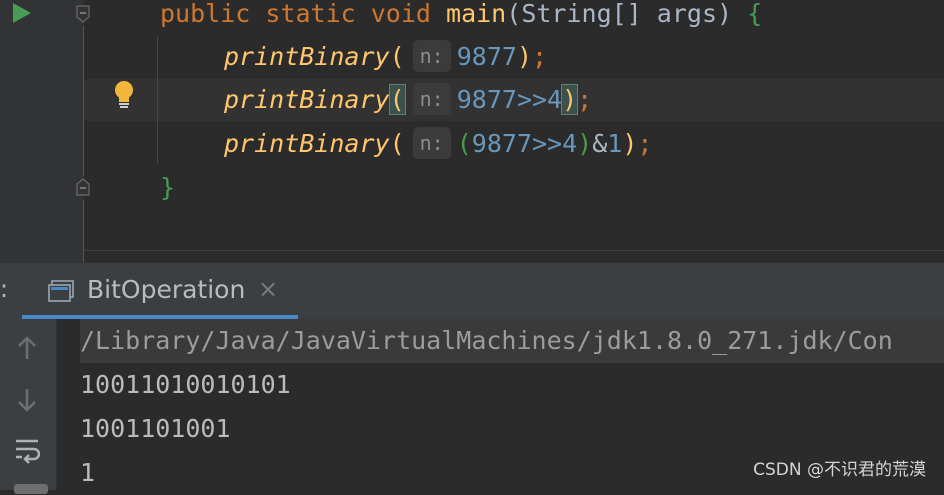  What do you see at coordinates (83, 231) in the screenshot?
I see `fold-guide-lower` at bounding box center [83, 231].